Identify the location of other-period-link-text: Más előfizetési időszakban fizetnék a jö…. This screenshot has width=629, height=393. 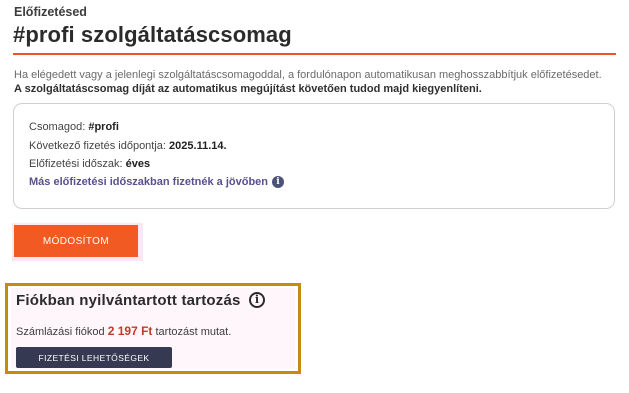
(148, 182).